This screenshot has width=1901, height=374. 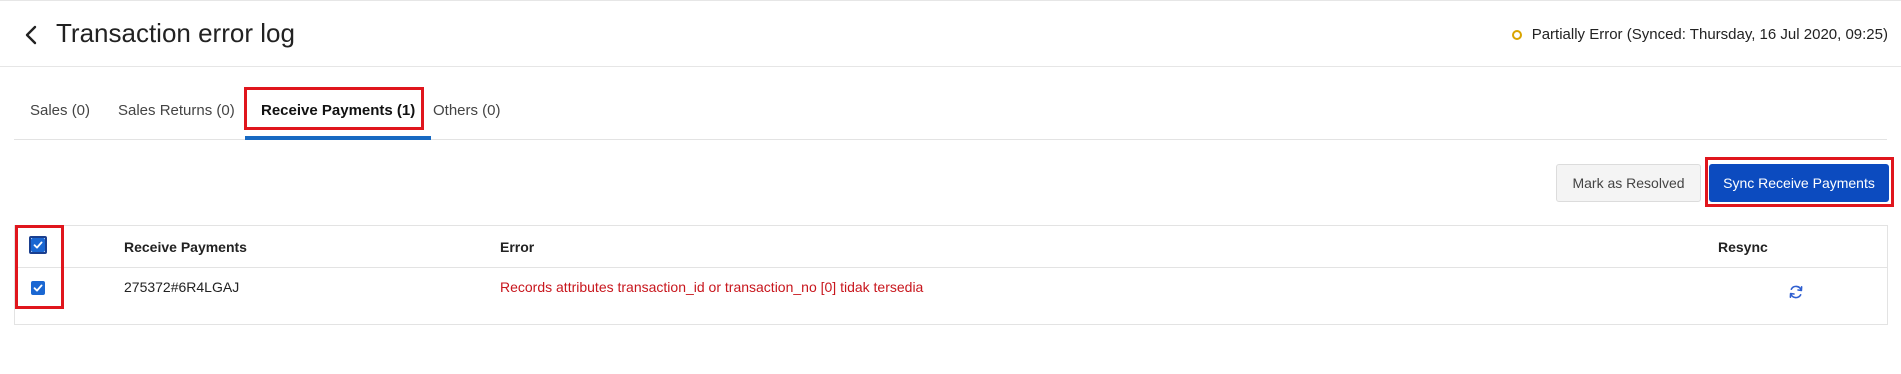 I want to click on status-dot-icon, so click(x=1516, y=34).